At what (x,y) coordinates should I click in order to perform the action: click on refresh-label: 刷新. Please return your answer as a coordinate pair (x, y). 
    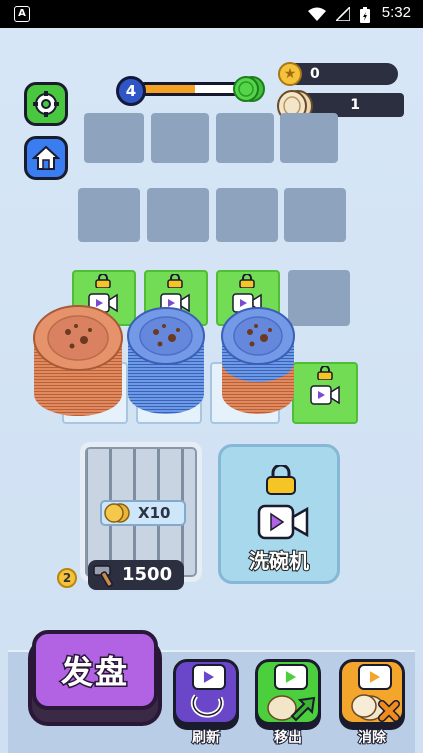
    Looking at the image, I should click on (206, 738).